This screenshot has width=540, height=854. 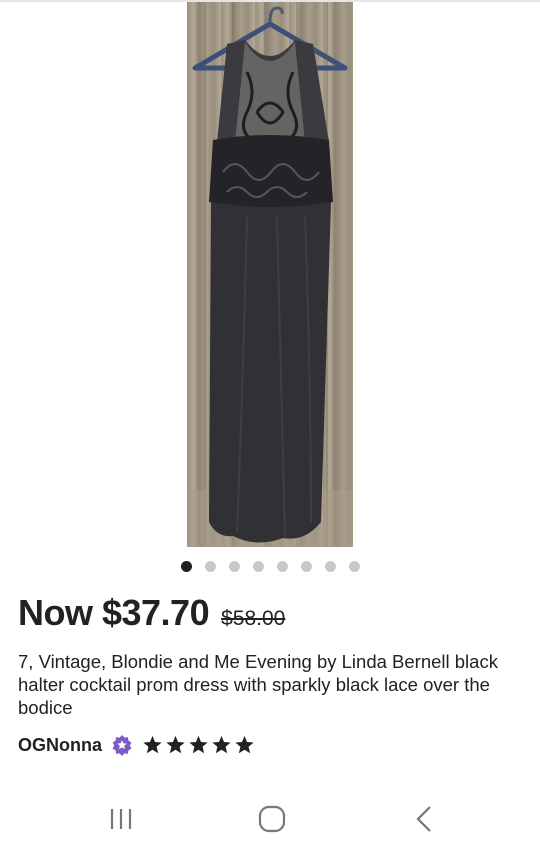 I want to click on seller-rating, so click(x=198, y=745).